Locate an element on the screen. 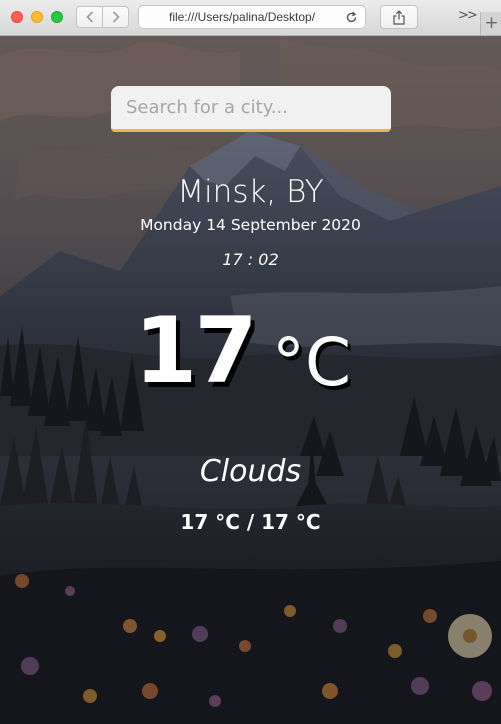 The width and height of the screenshot is (501, 724). maximize-window-button is located at coordinates (57, 17).